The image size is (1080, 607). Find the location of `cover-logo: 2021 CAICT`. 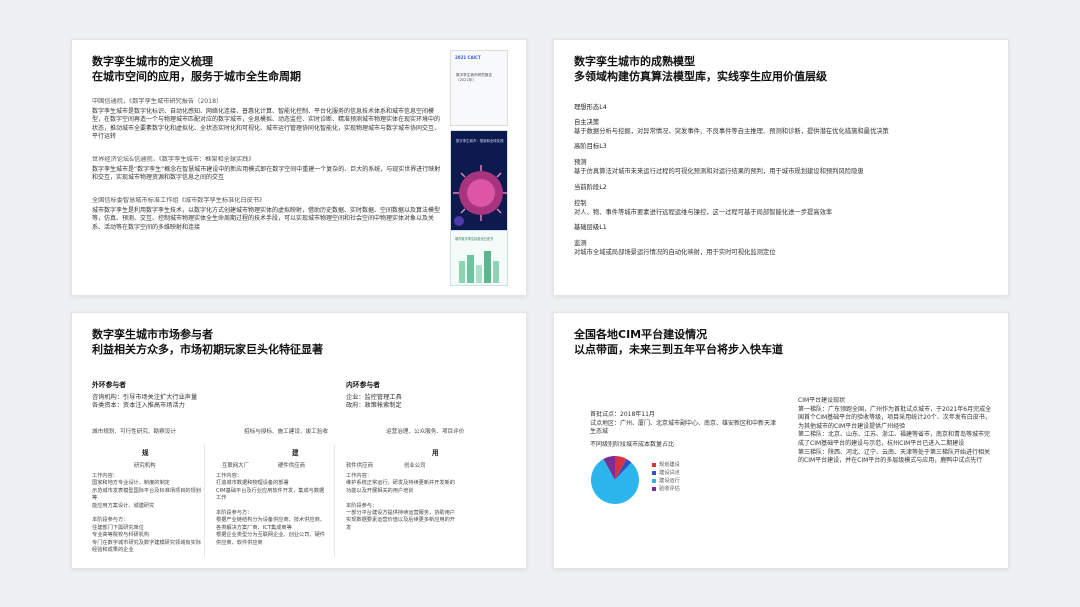

cover-logo: 2021 CAICT is located at coordinates (468, 57).